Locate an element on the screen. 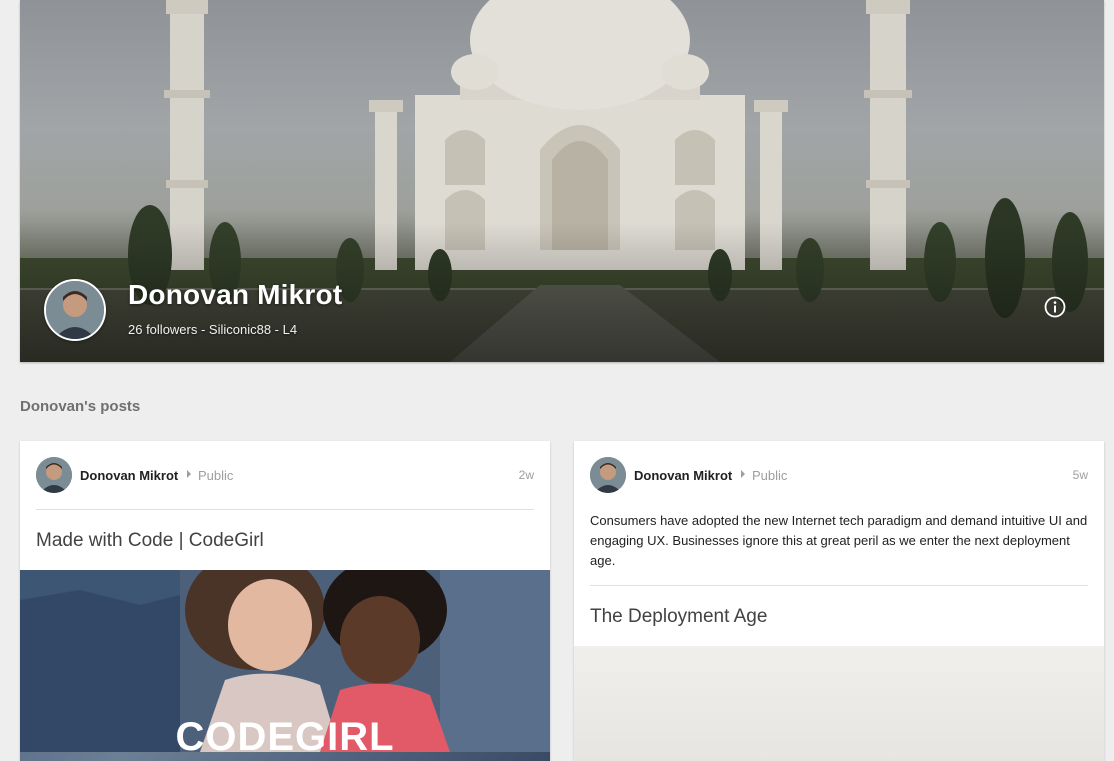 This screenshot has height=761, width=1114. profile-subtitle: 26 followers - Siliconic88 - L4 is located at coordinates (213, 329).